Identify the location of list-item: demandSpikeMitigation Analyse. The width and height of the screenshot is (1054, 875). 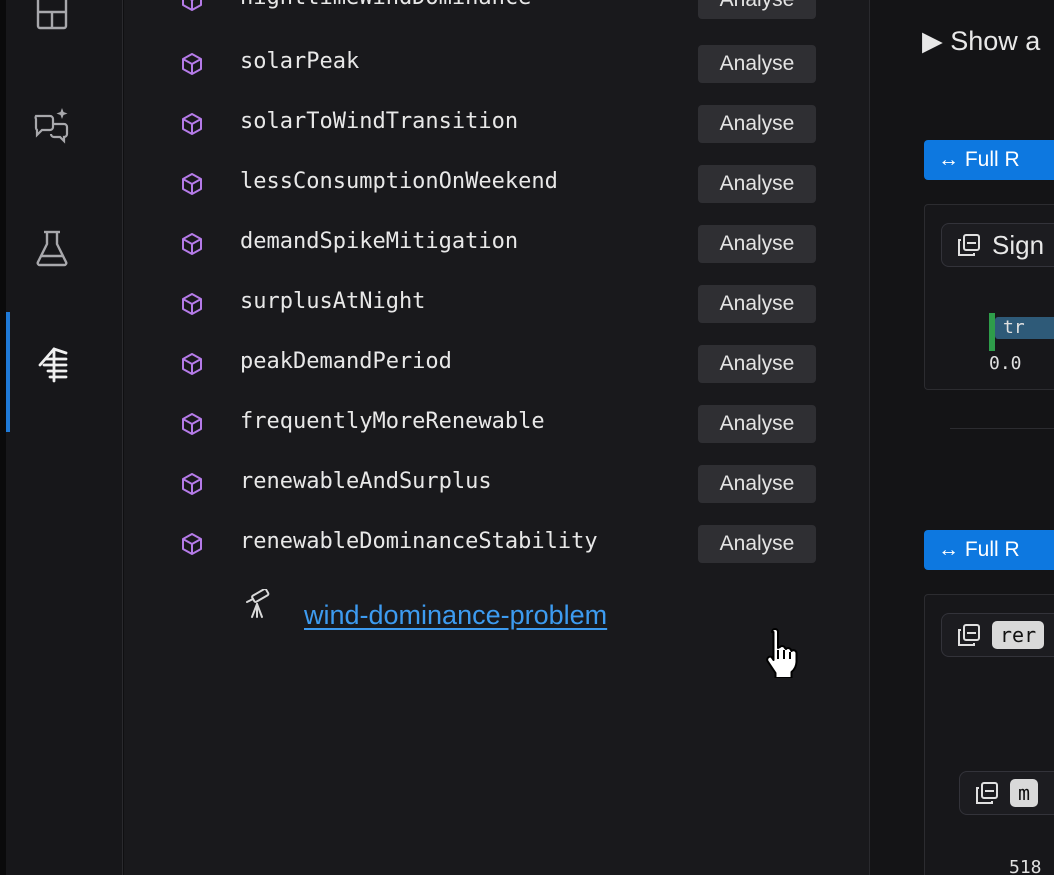
(496, 244).